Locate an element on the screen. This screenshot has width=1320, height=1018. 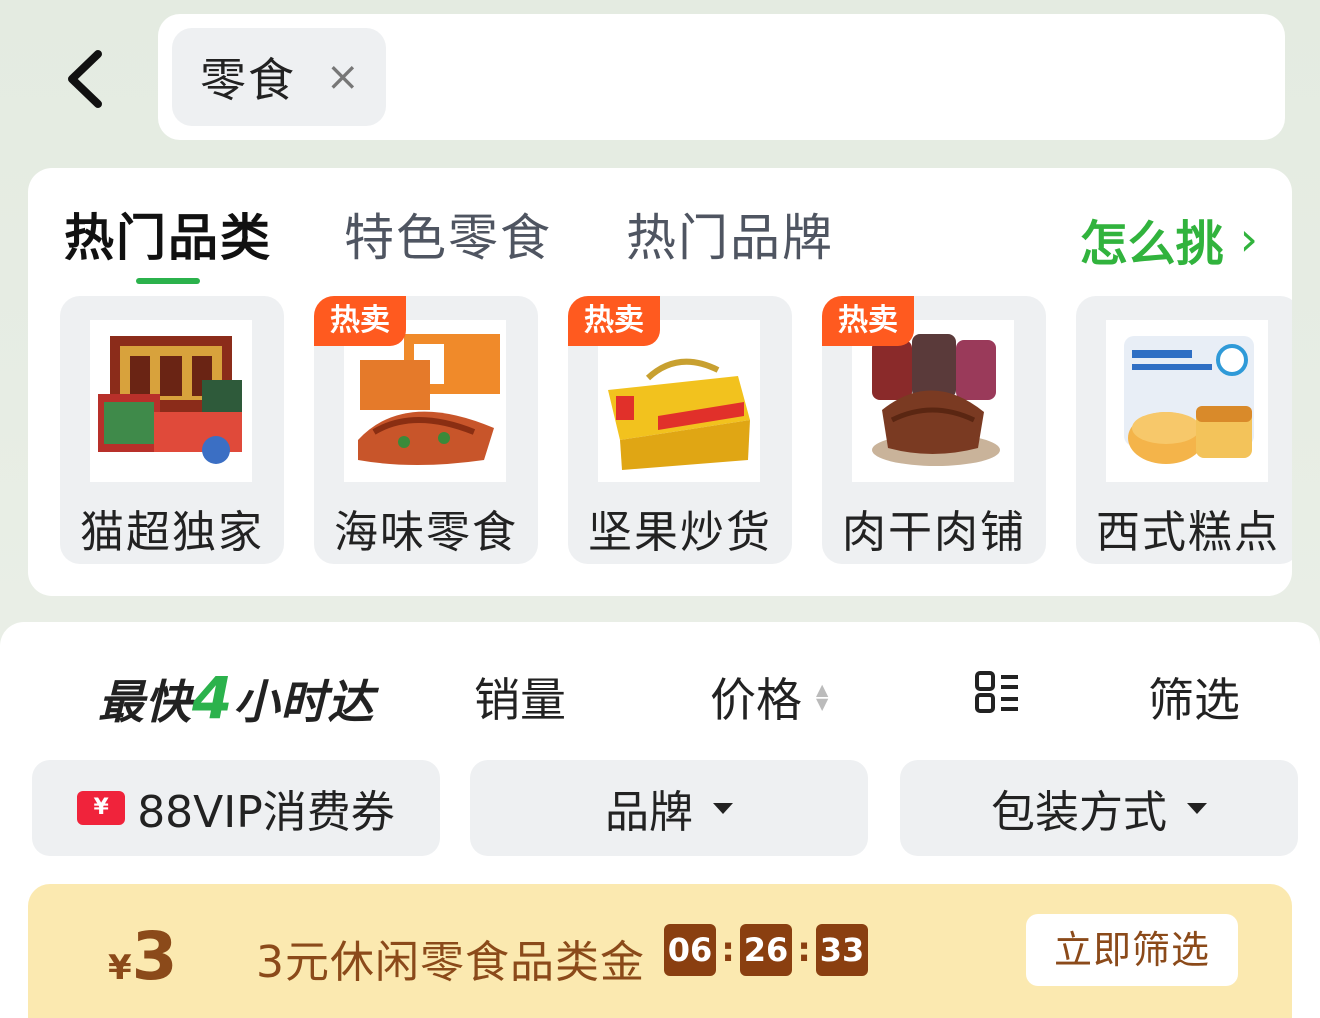
timer-seconds: 33 is located at coordinates (842, 950).